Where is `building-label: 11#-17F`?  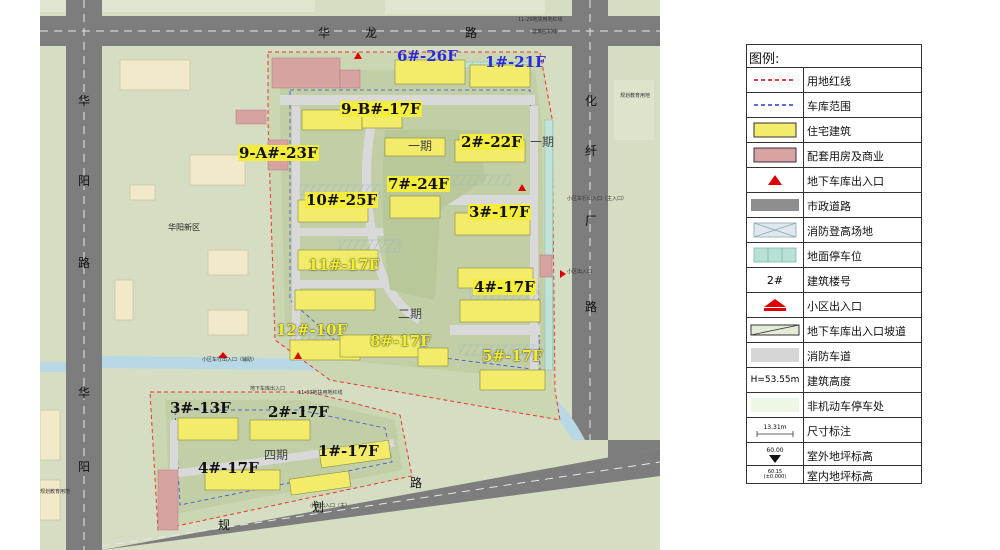 building-label: 11#-17F is located at coordinates (344, 265).